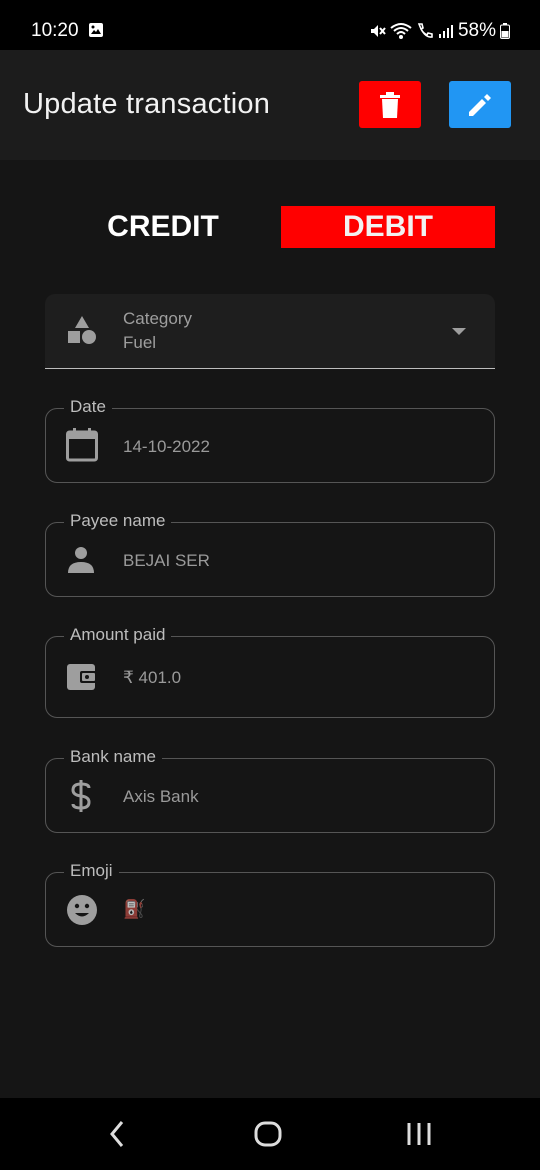 Image resolution: width=540 pixels, height=1170 pixels. I want to click on person-icon, so click(81, 560).